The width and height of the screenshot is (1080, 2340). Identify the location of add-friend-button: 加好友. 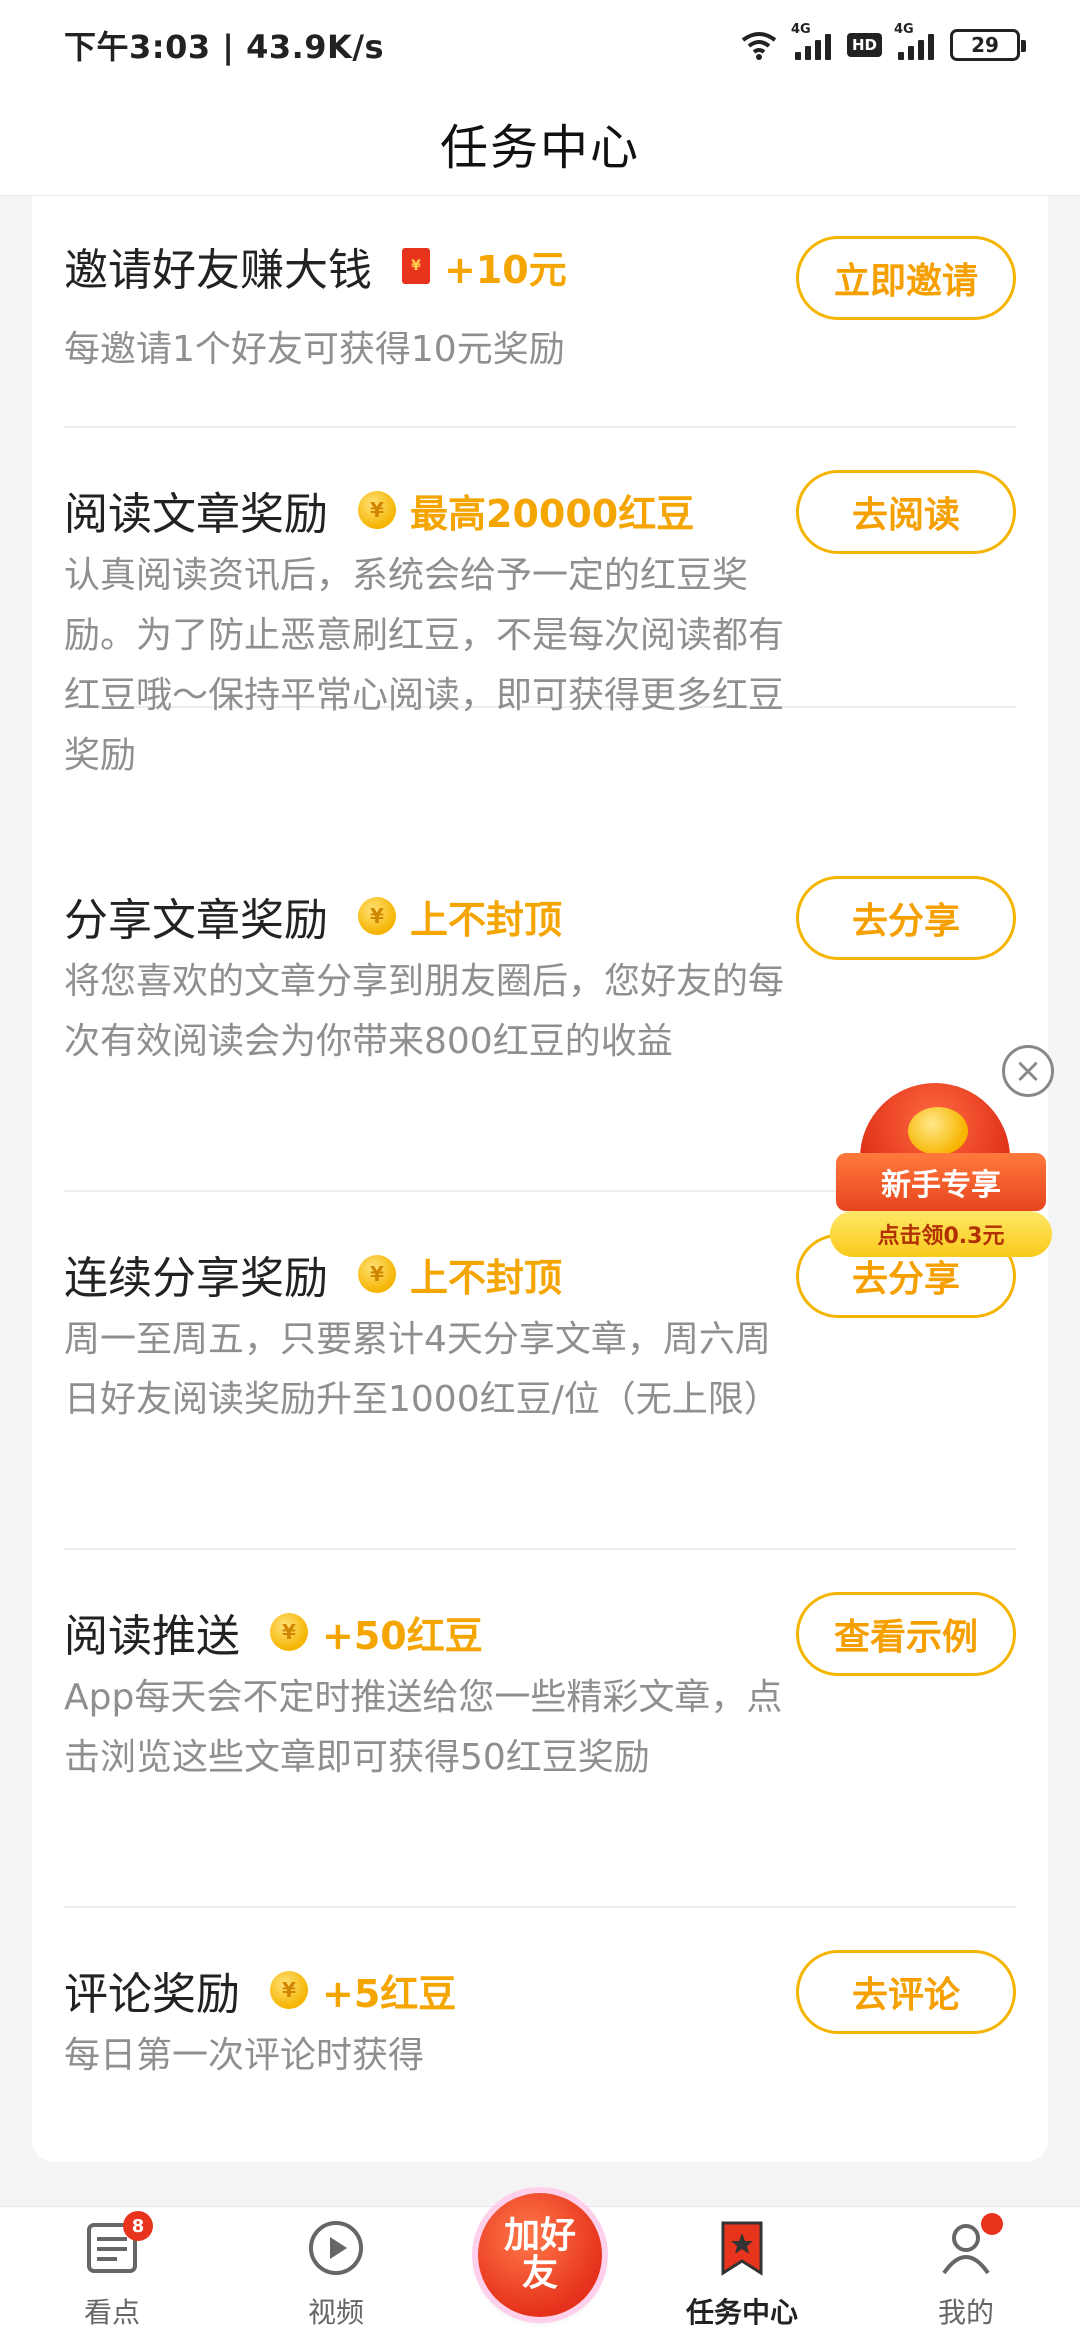
(540, 2255).